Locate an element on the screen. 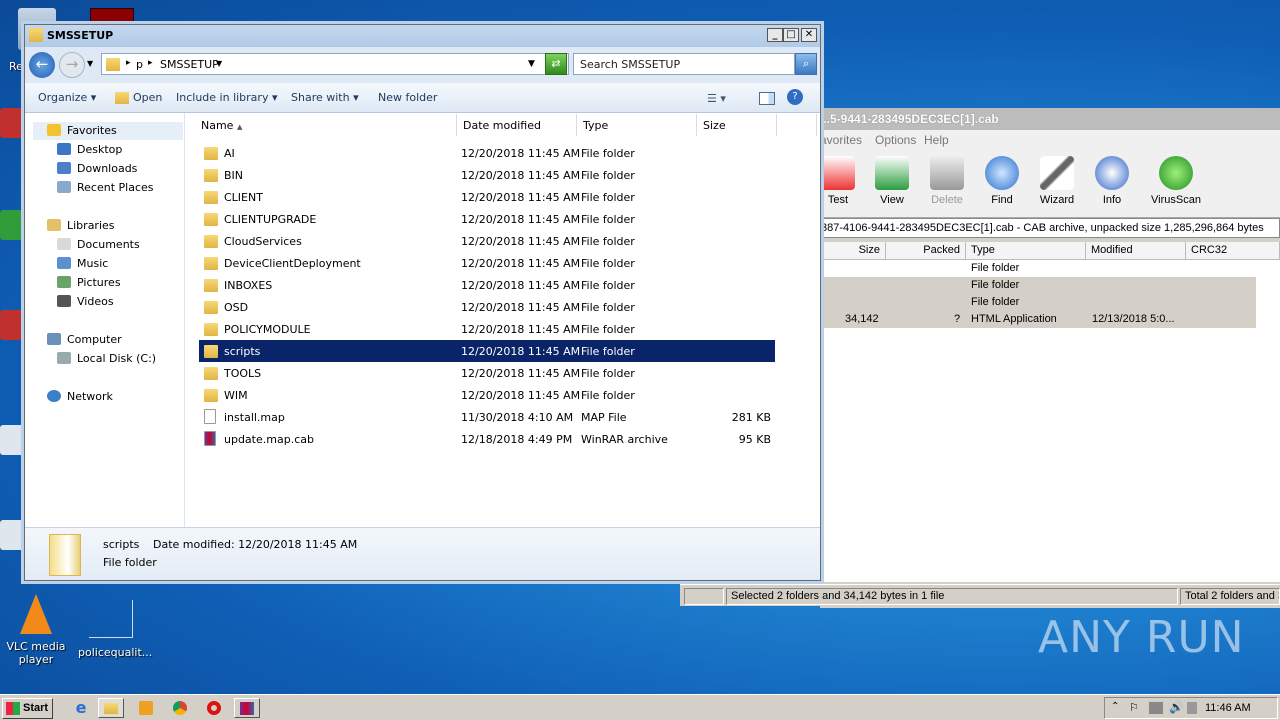  breadcrumb-p: p is located at coordinates (139, 64).